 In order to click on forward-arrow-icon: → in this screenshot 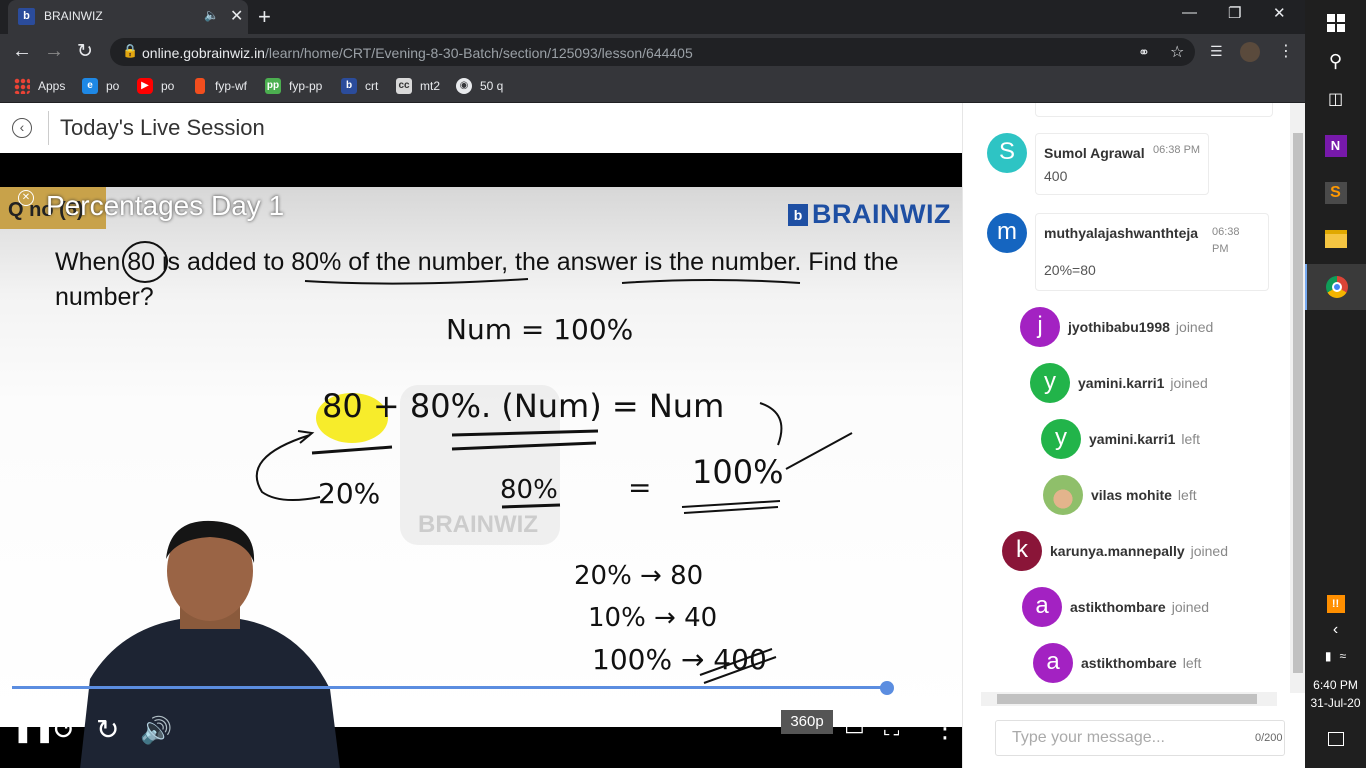, I will do `click(54, 51)`.